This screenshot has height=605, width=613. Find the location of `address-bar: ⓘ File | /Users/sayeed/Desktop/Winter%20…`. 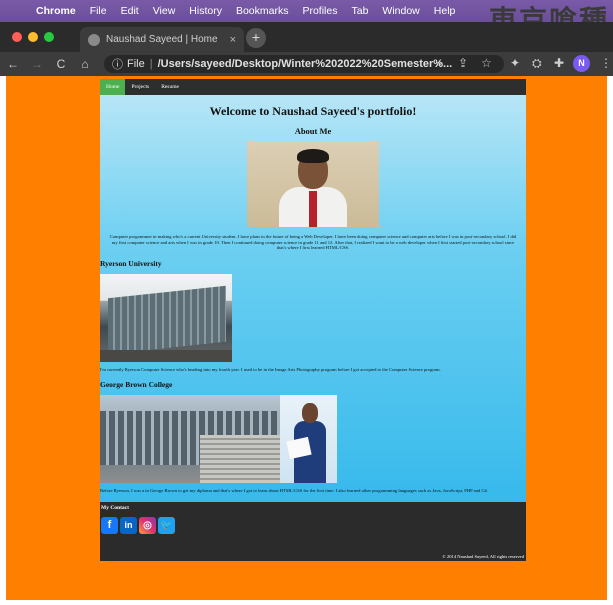

address-bar: ⓘ File | /Users/sayeed/Desktop/Winter%20… is located at coordinates (304, 64).